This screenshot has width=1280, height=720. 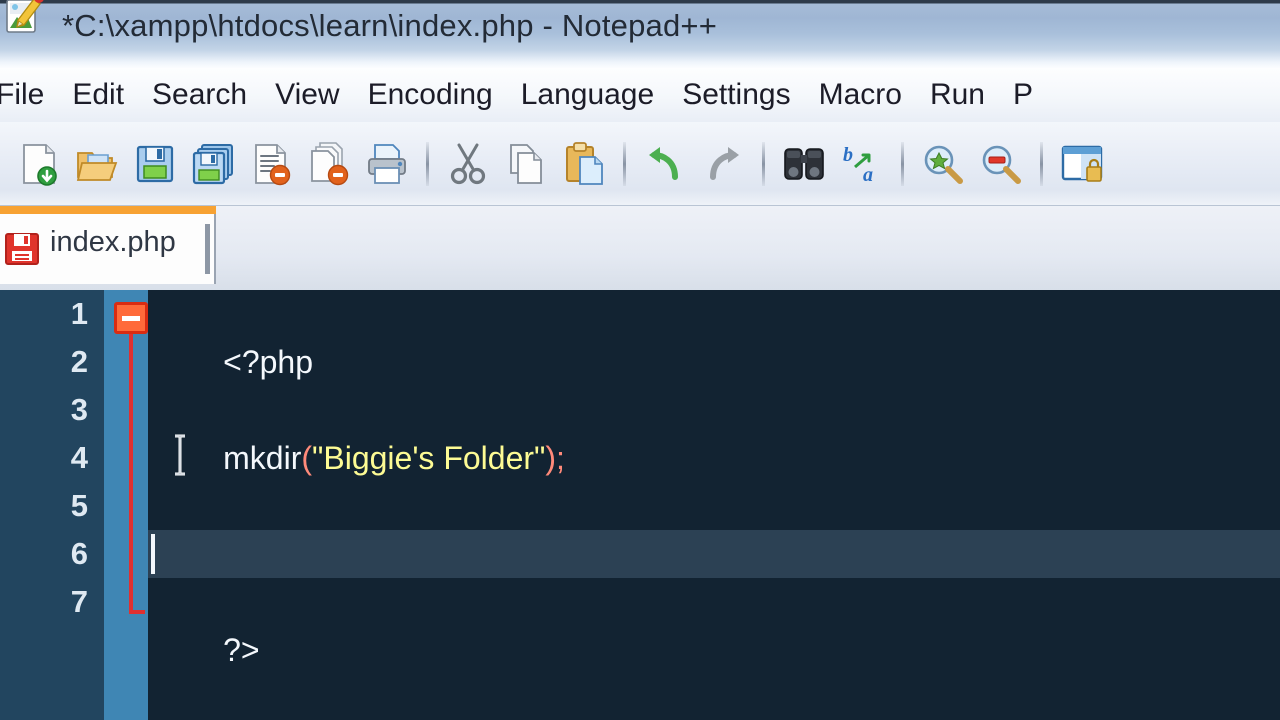 What do you see at coordinates (587, 95) in the screenshot?
I see `menu-item-language: Language` at bounding box center [587, 95].